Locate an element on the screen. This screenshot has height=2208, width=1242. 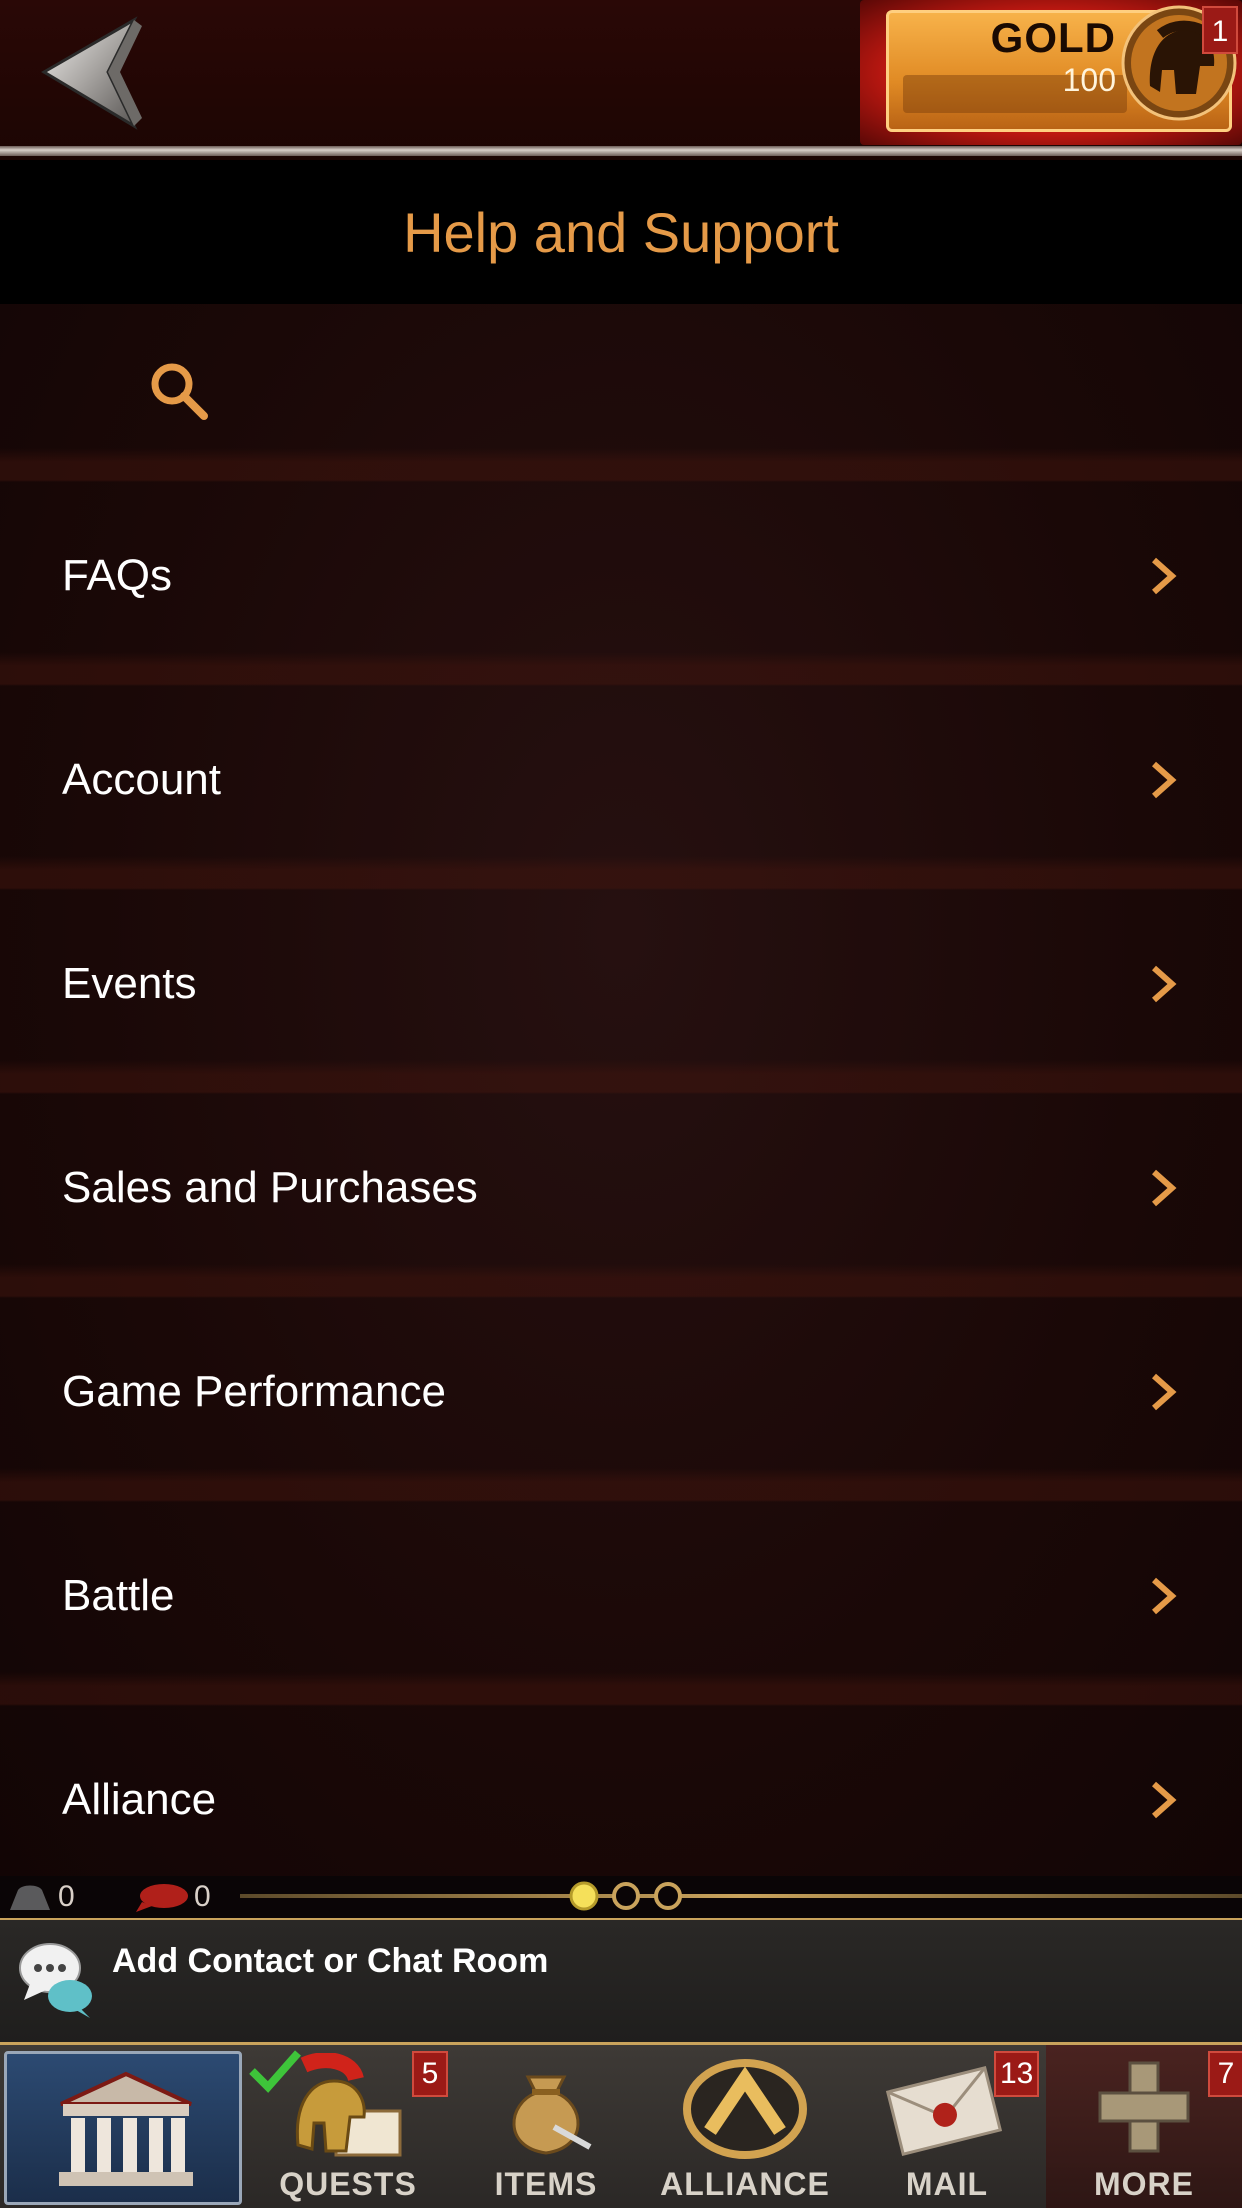
page-indicator is located at coordinates (625, 1896).